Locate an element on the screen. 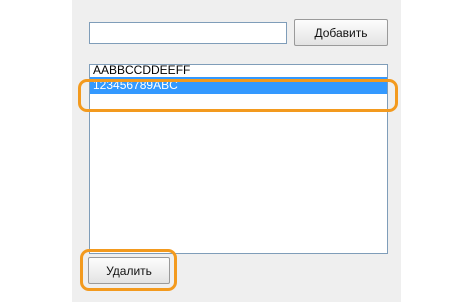  add-button: Добавить is located at coordinates (341, 32).